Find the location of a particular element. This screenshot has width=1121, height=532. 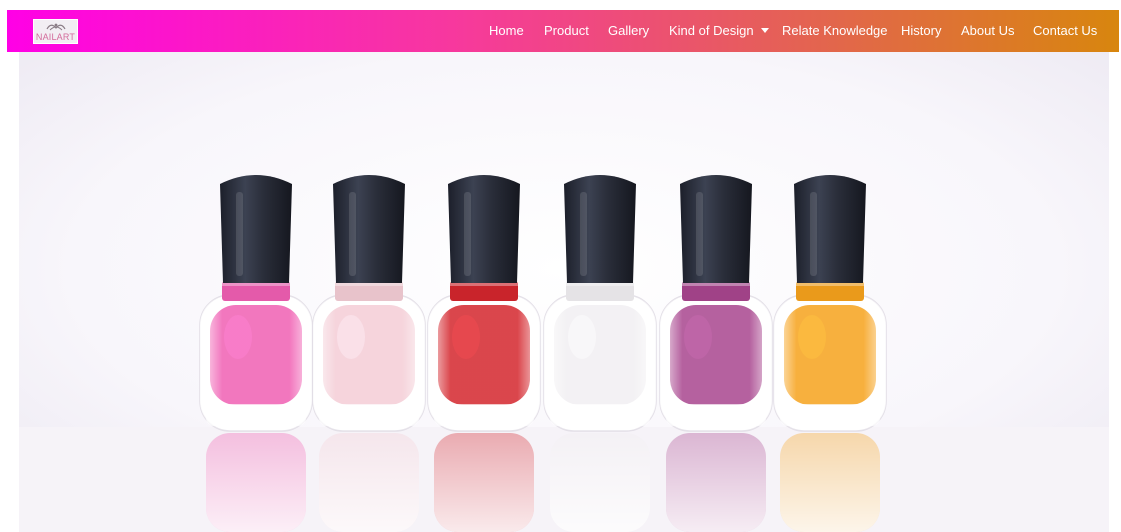

nav-home: Home is located at coordinates (506, 31).